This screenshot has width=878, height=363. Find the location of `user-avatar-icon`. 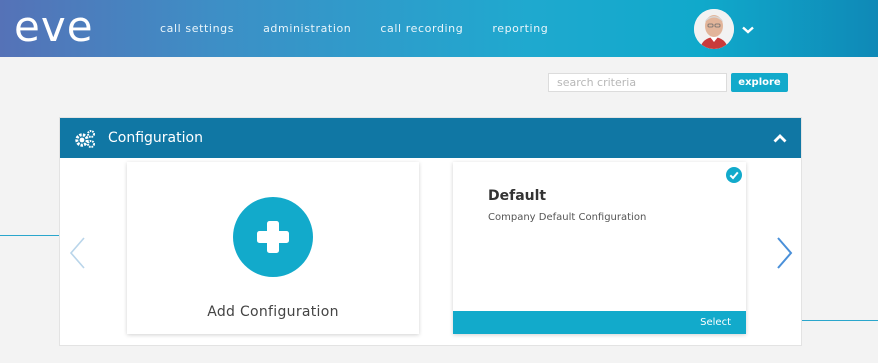

user-avatar-icon is located at coordinates (714, 29).